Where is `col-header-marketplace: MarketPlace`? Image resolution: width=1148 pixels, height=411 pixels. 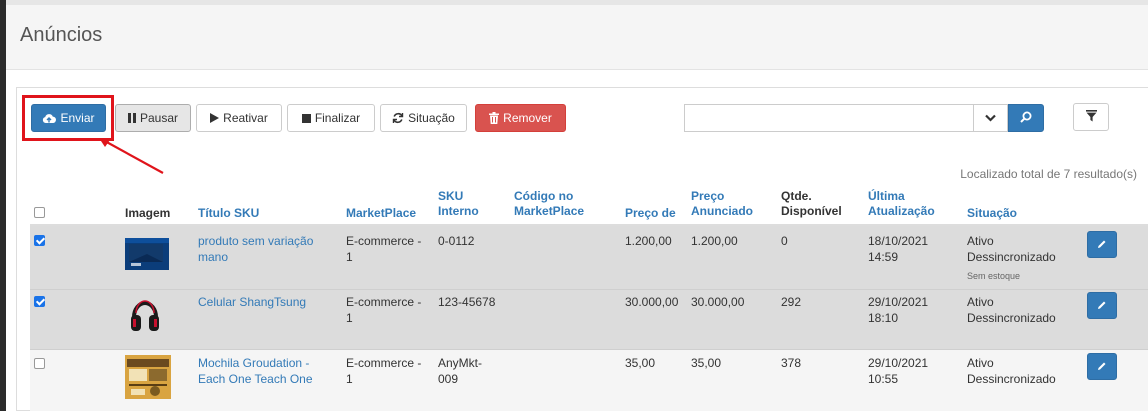 col-header-marketplace: MarketPlace is located at coordinates (381, 213).